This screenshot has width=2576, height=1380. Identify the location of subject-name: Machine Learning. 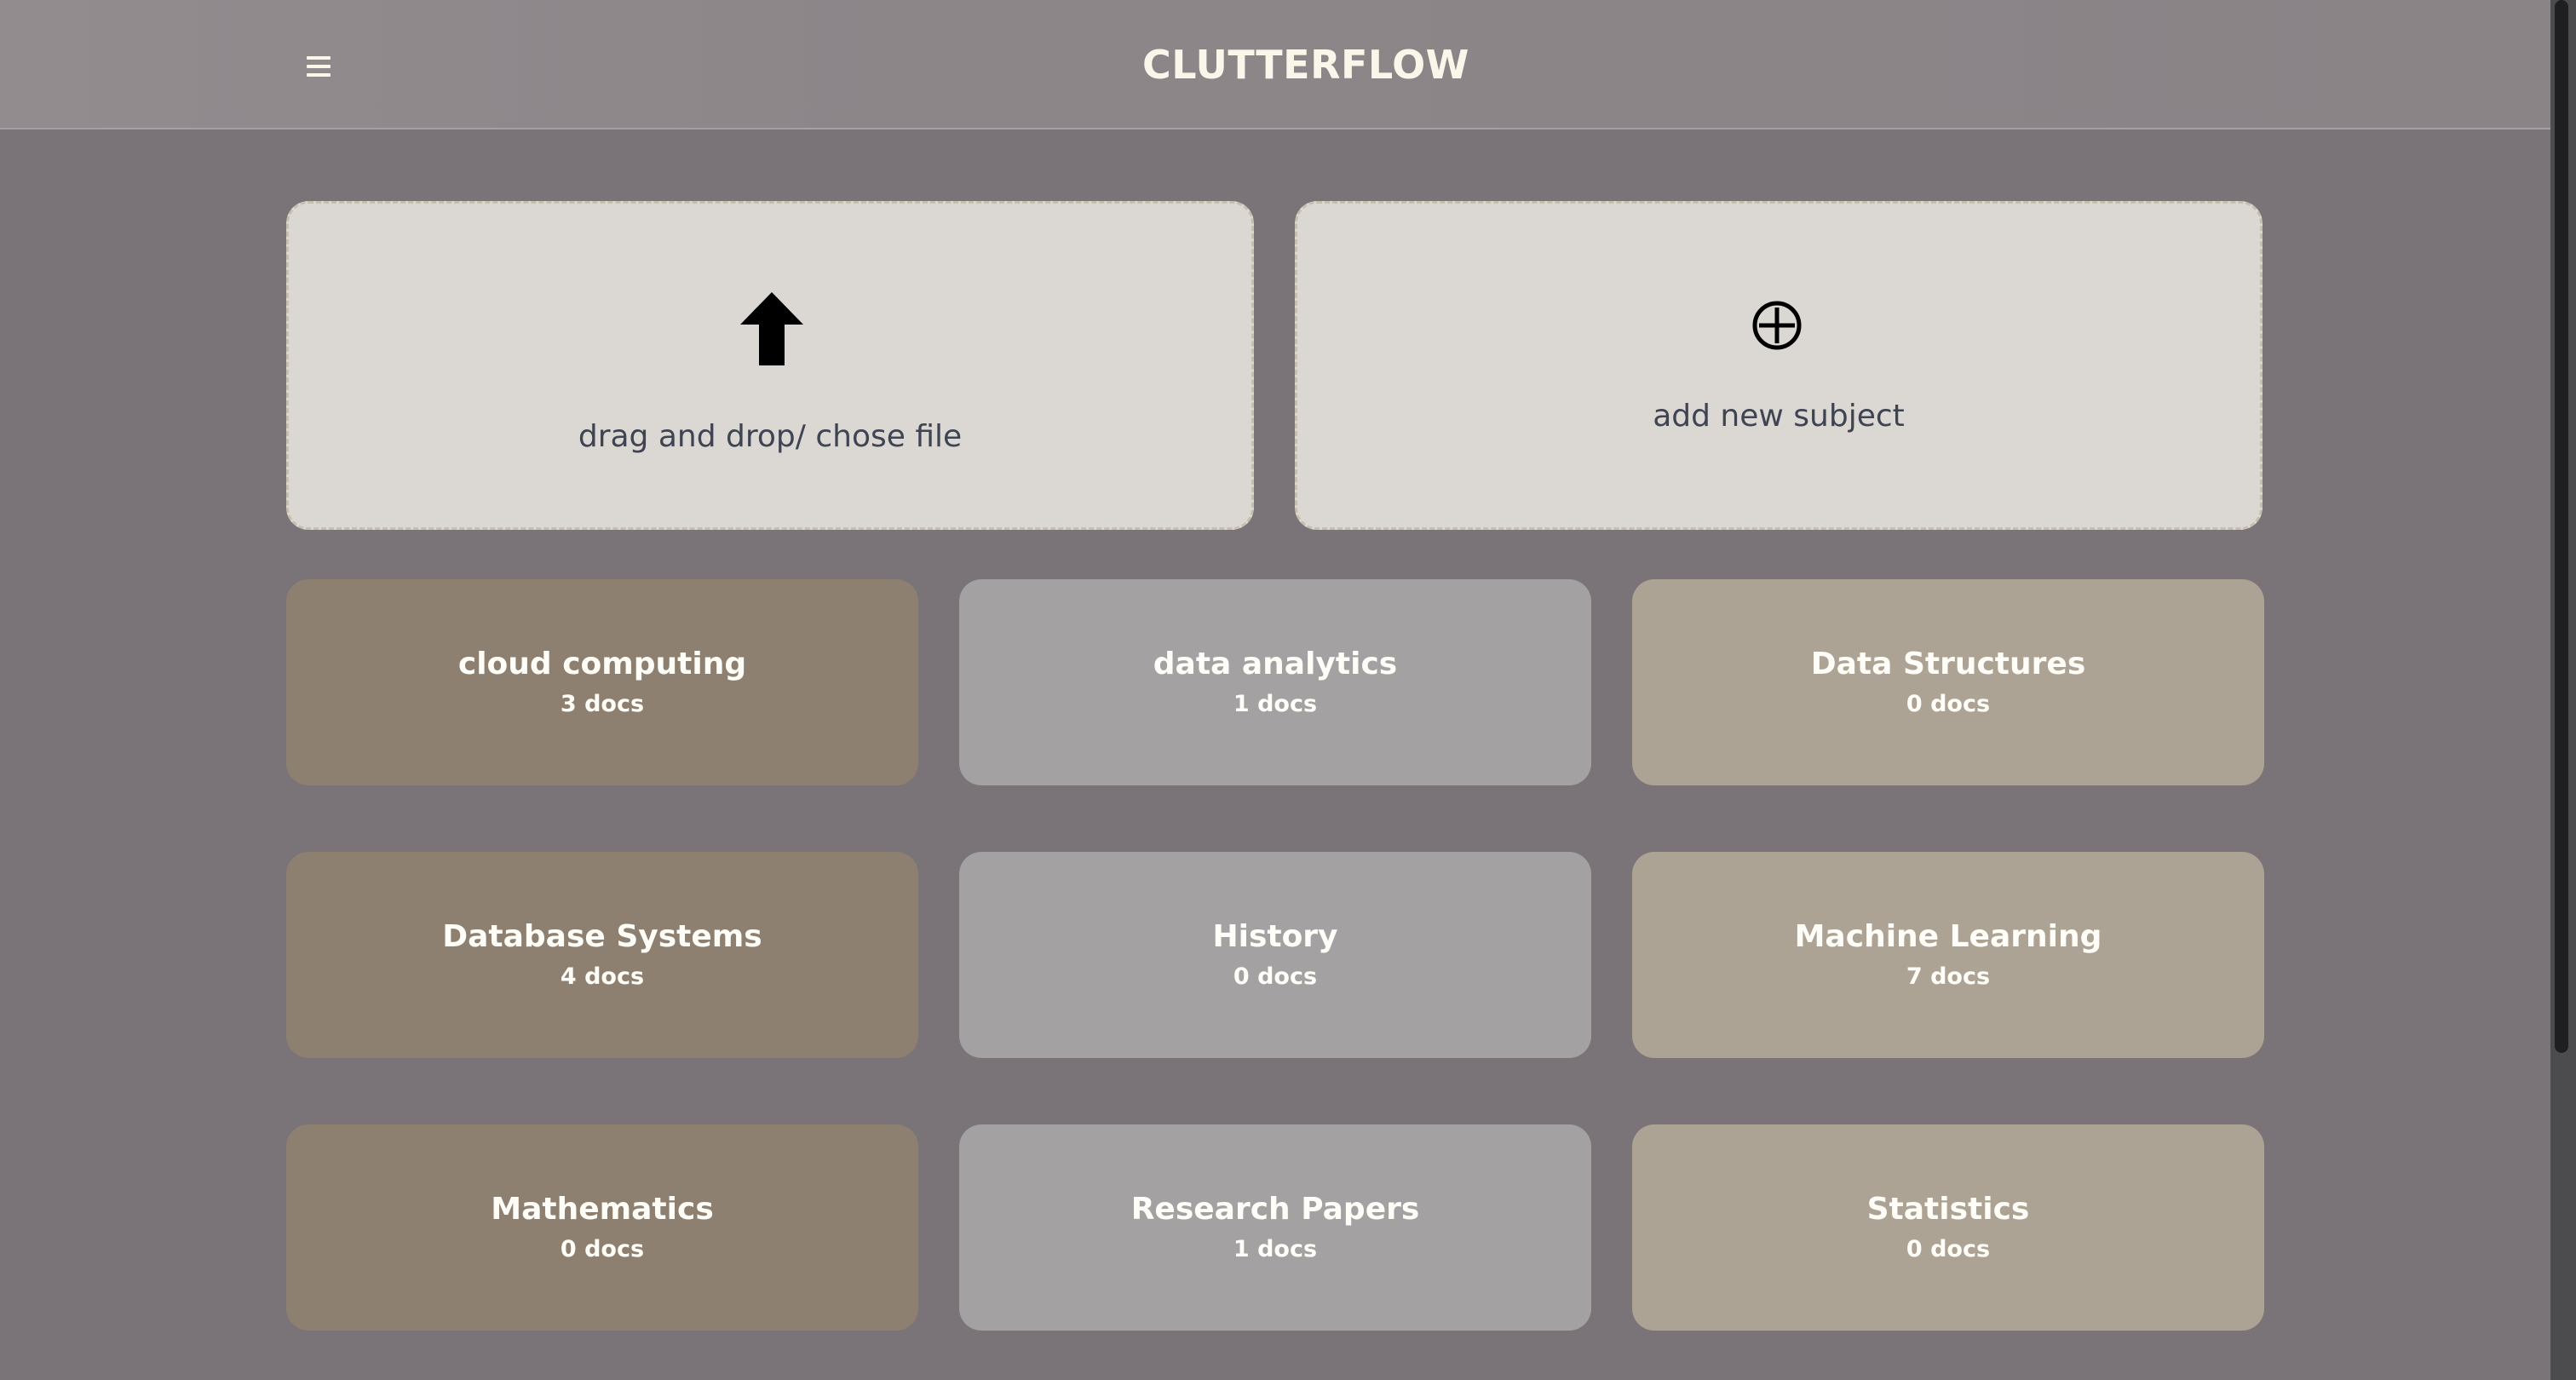
(1948, 937).